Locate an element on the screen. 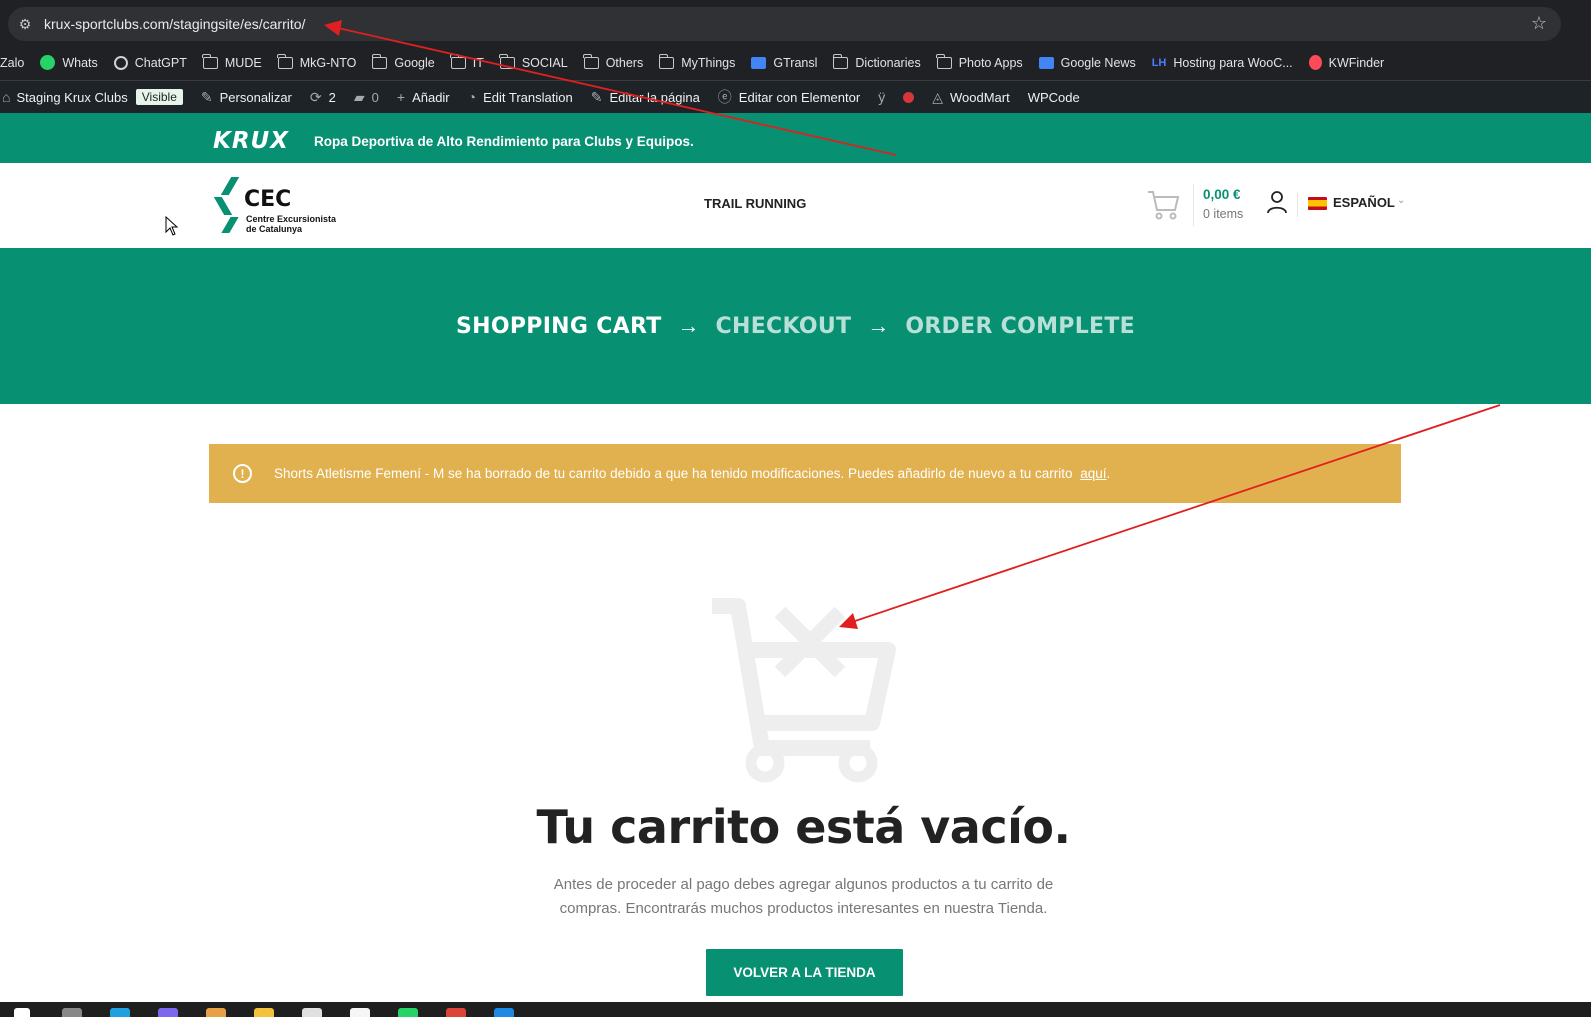 This screenshot has width=1591, height=1017. bookmark-item: Whats is located at coordinates (69, 62).